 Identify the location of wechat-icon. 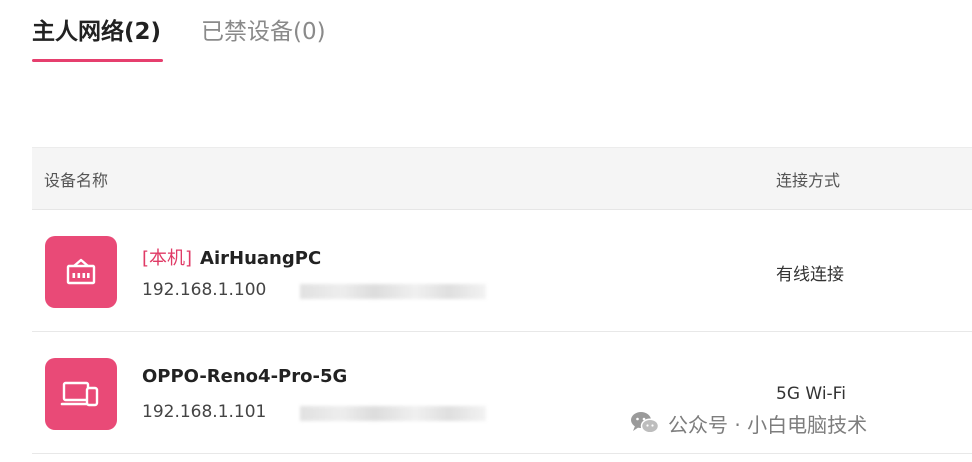
(645, 423).